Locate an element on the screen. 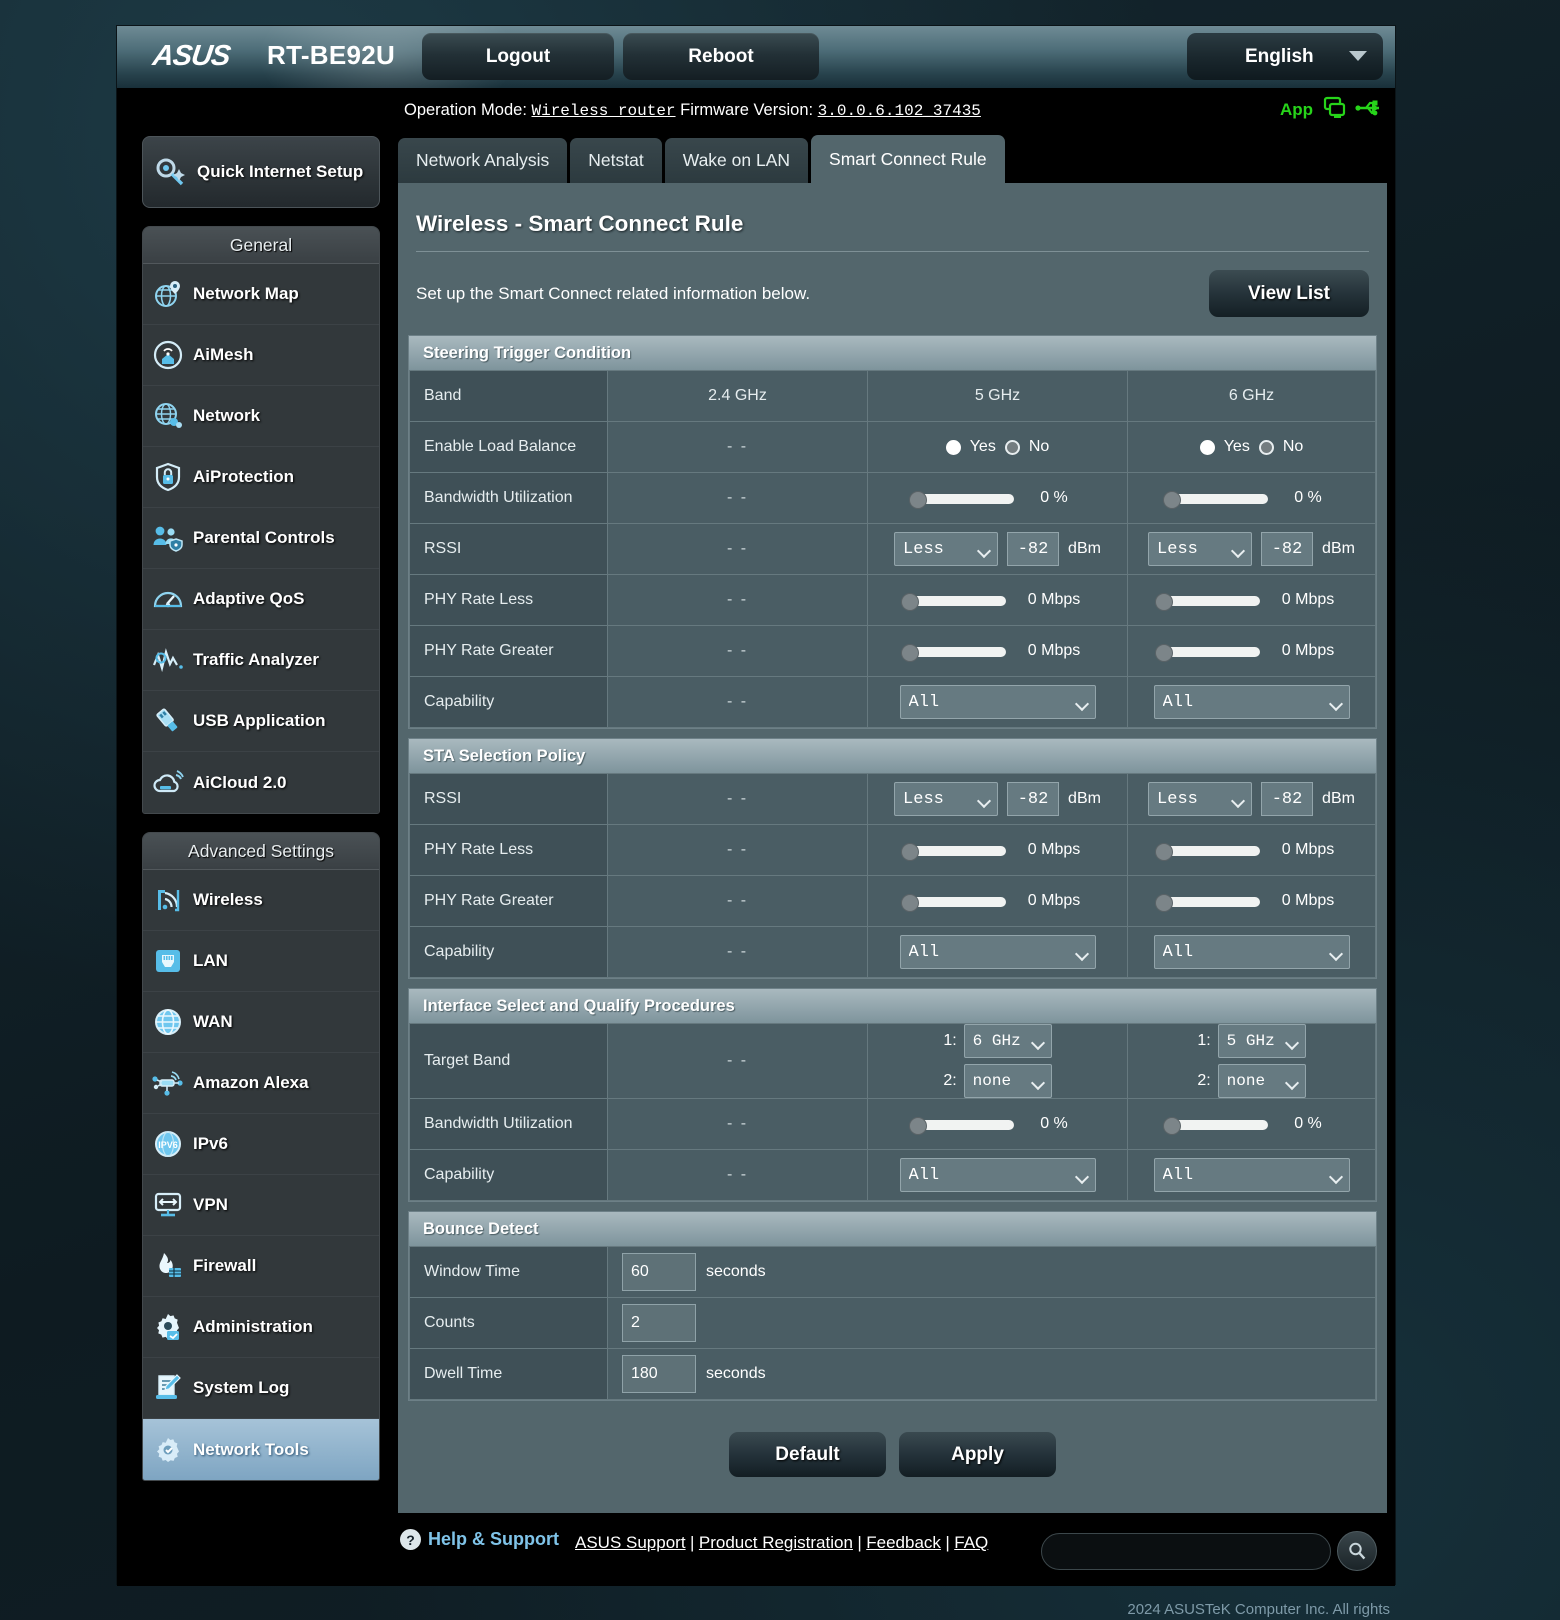 The height and width of the screenshot is (1620, 1560). sidebar-item-aimesh: AiMesh is located at coordinates (261, 355).